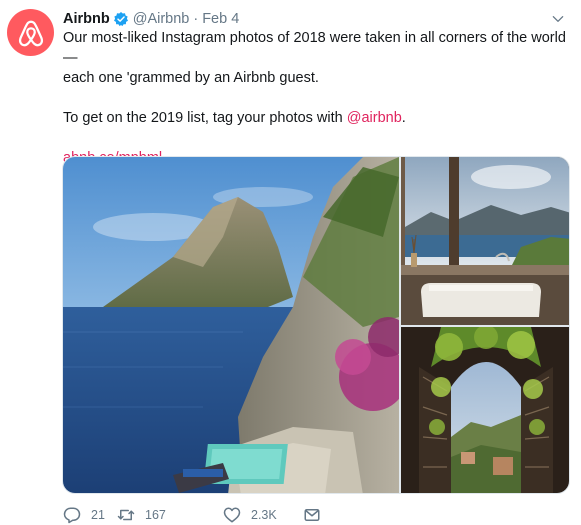 This screenshot has height=525, width=581. I want to click on tweet-text-line: each one 'grammed by an Airbnb guest., so click(191, 78).